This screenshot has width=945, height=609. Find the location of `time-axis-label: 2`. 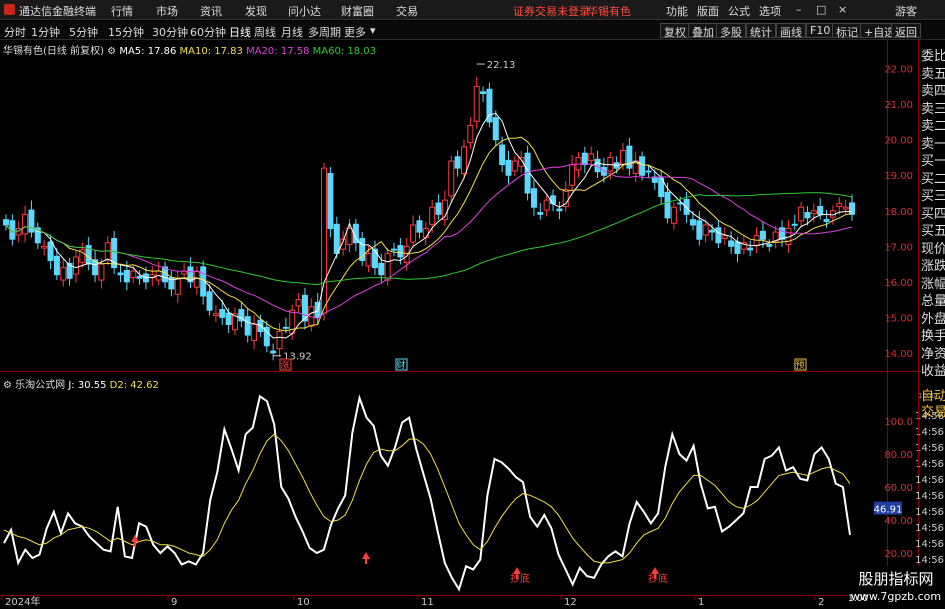

time-axis-label: 2 is located at coordinates (821, 602).